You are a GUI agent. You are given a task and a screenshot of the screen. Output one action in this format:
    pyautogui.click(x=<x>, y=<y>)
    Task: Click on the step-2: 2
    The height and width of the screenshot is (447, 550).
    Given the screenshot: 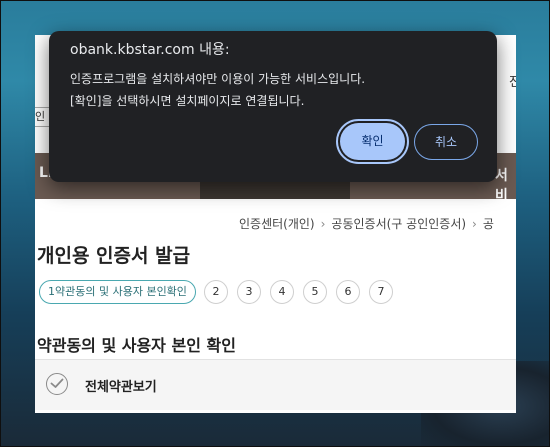 What is the action you would take?
    pyautogui.click(x=215, y=292)
    